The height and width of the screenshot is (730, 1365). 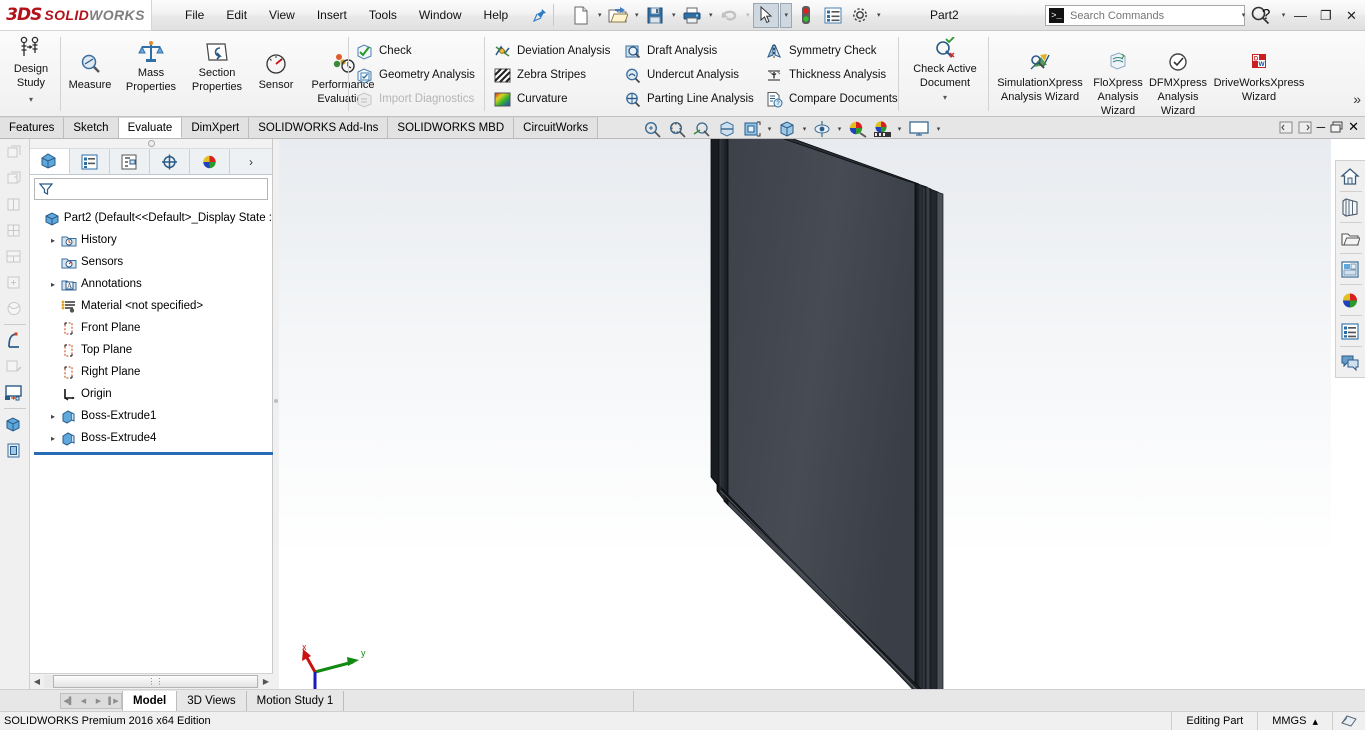 What do you see at coordinates (415, 99) in the screenshot?
I see `import-diagnostics-button: Import Diagnostics` at bounding box center [415, 99].